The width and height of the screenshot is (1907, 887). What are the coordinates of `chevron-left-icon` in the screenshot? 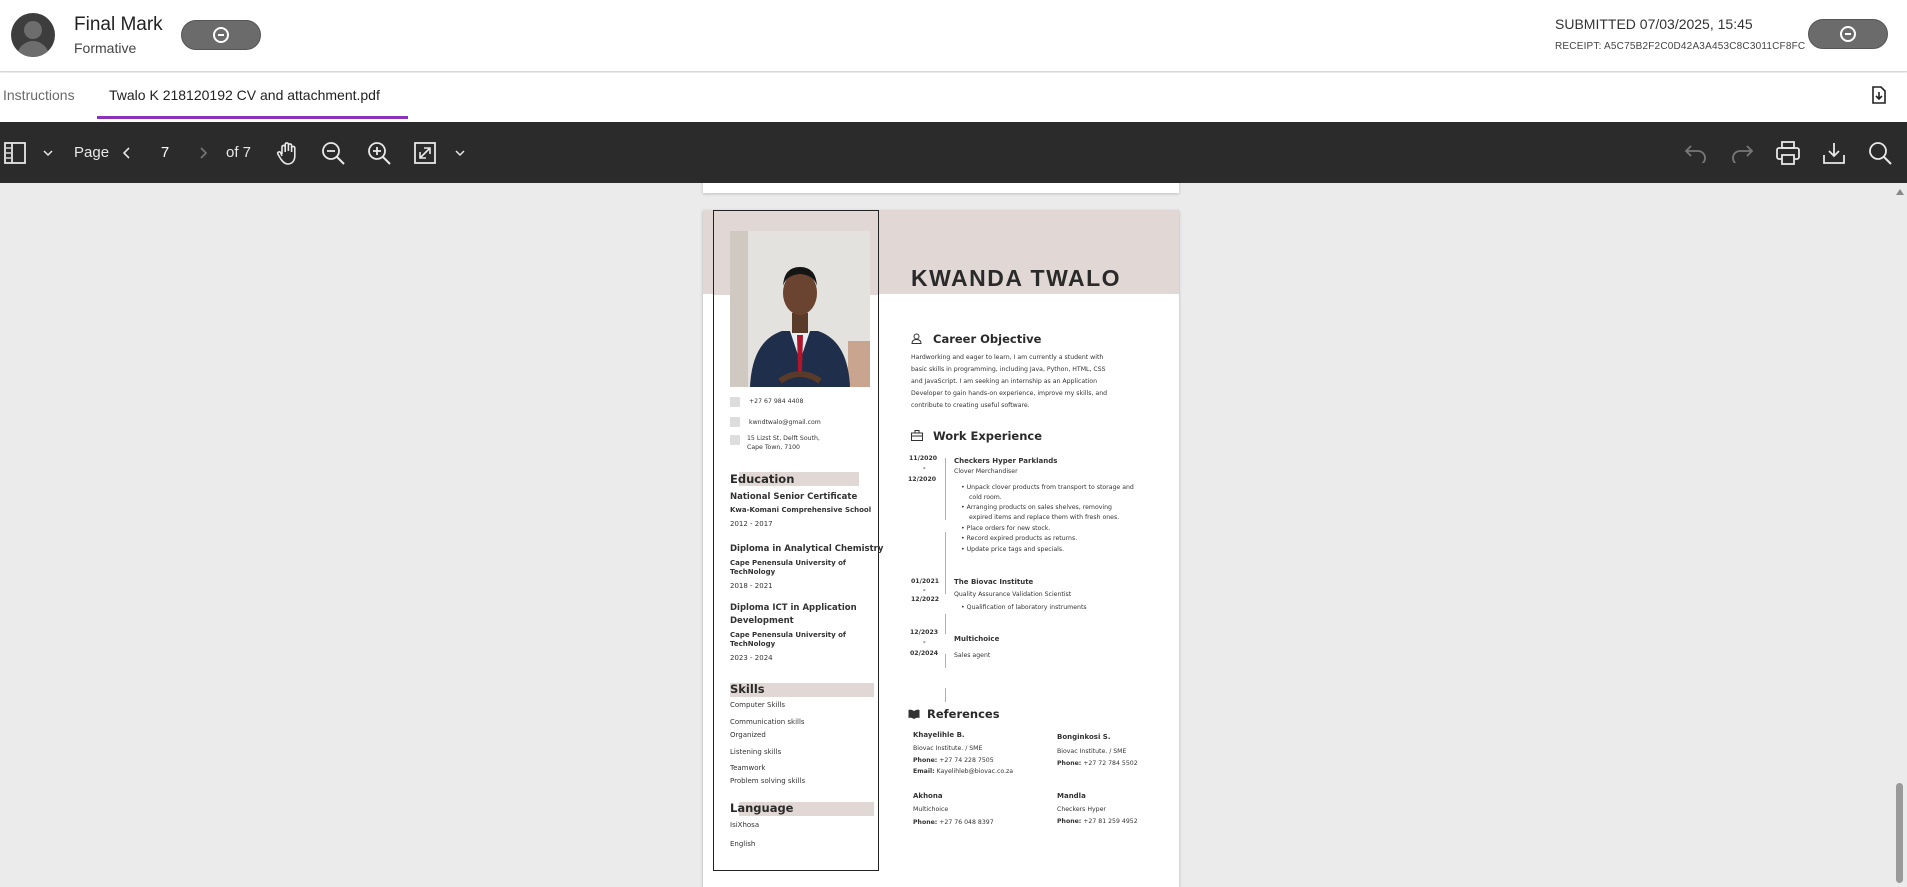 It's located at (126, 152).